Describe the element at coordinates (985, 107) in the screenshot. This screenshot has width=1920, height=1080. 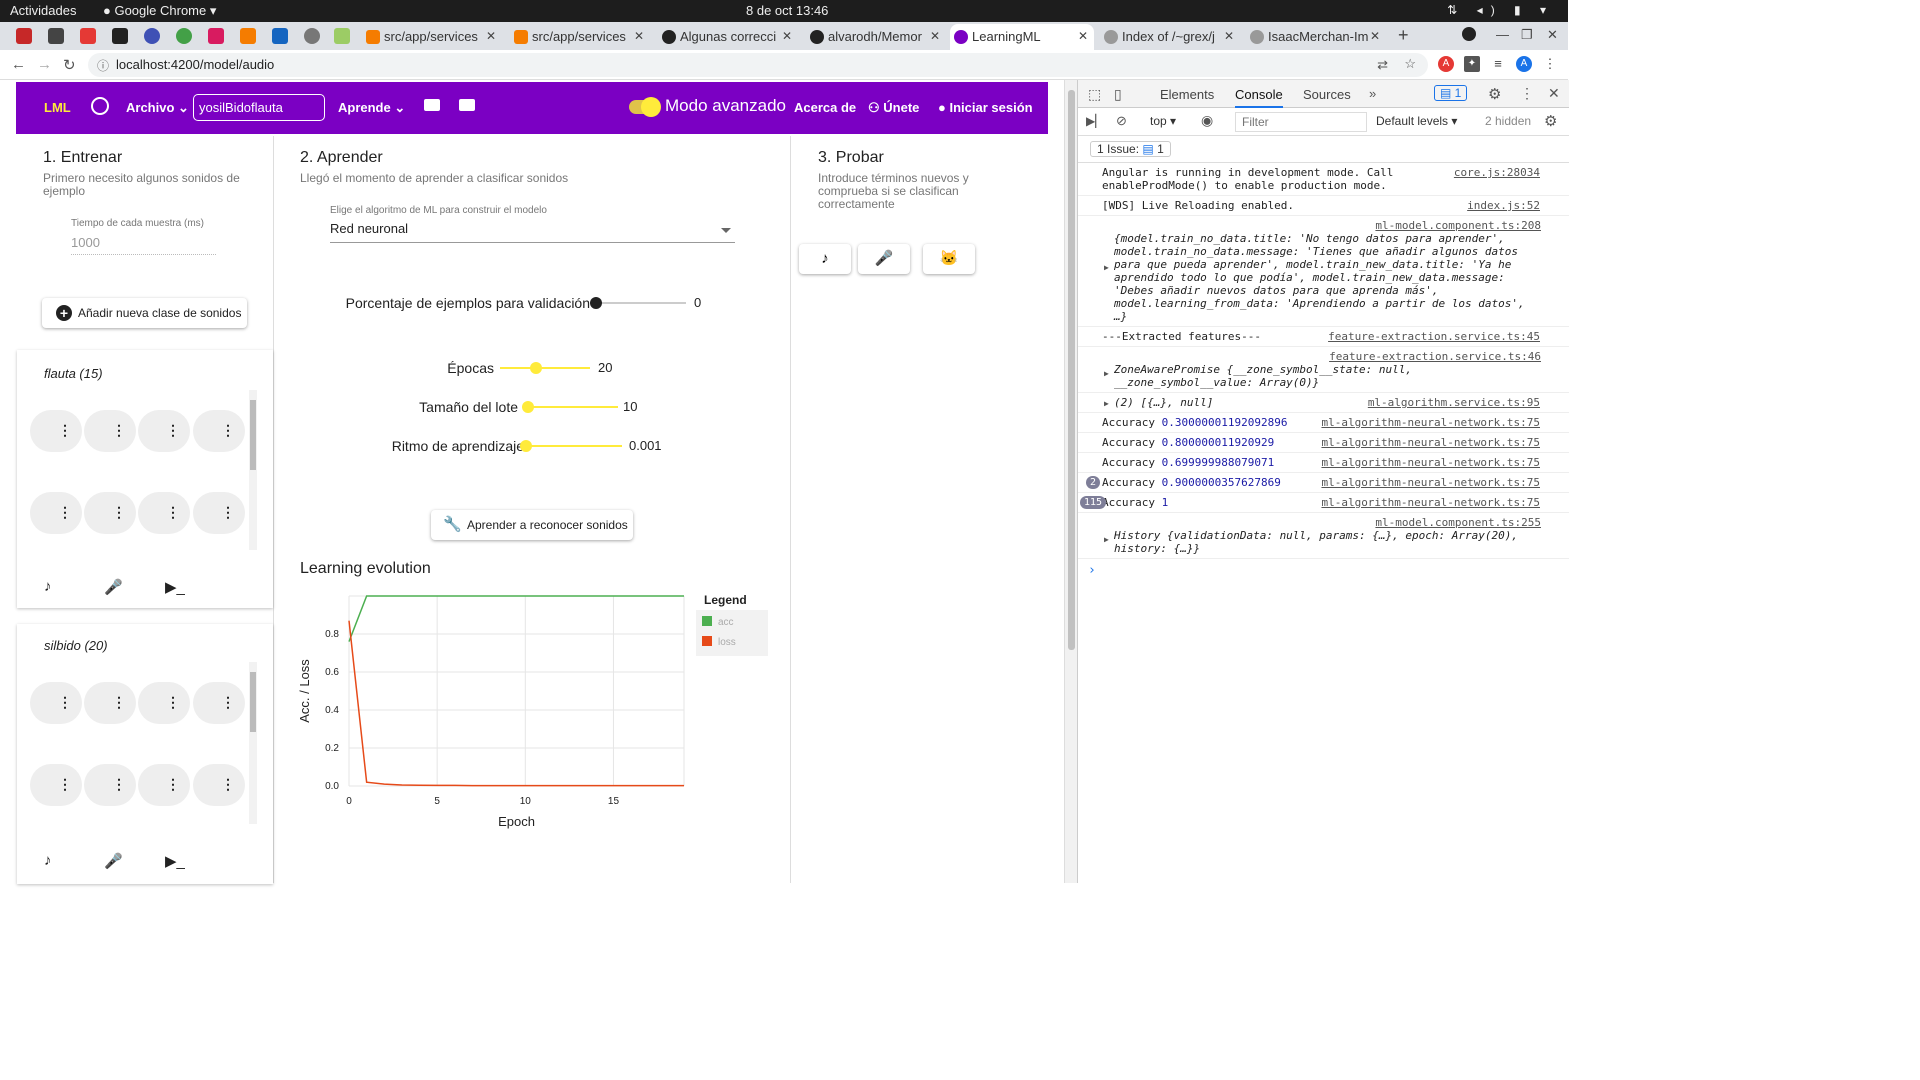
I see `login-link: ● Iniciar sesión` at that location.